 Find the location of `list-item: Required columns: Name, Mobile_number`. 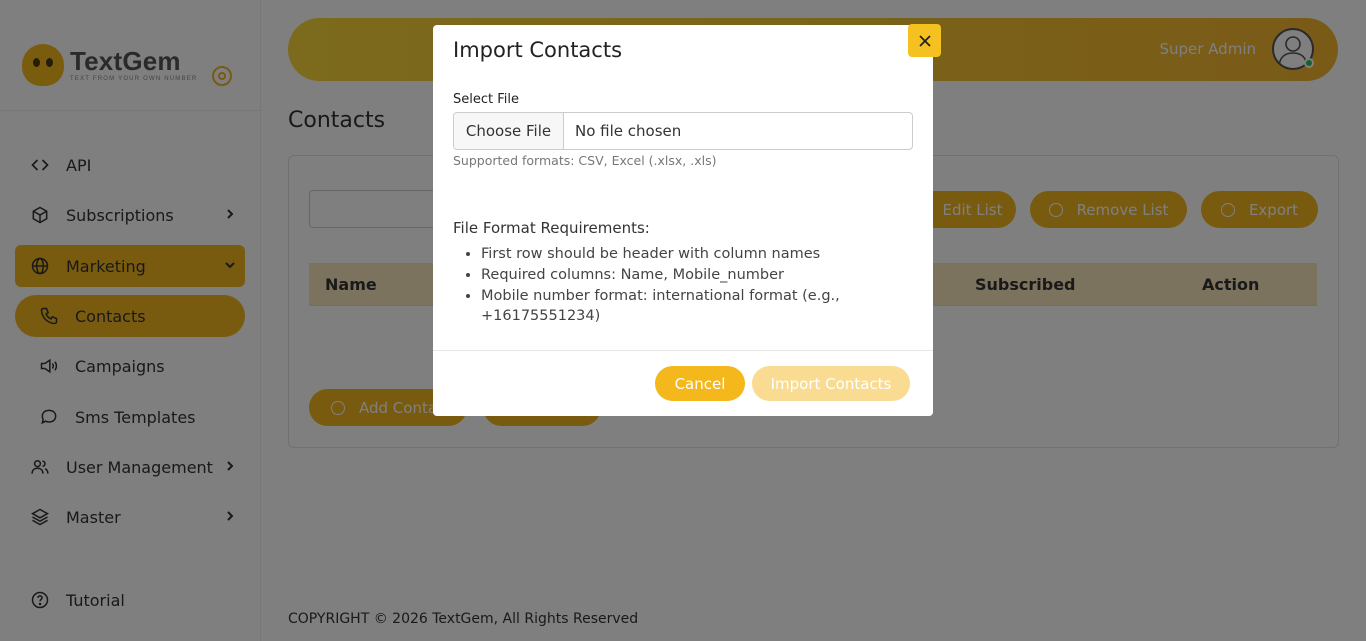

list-item: Required columns: Name, Mobile_number is located at coordinates (681, 275).